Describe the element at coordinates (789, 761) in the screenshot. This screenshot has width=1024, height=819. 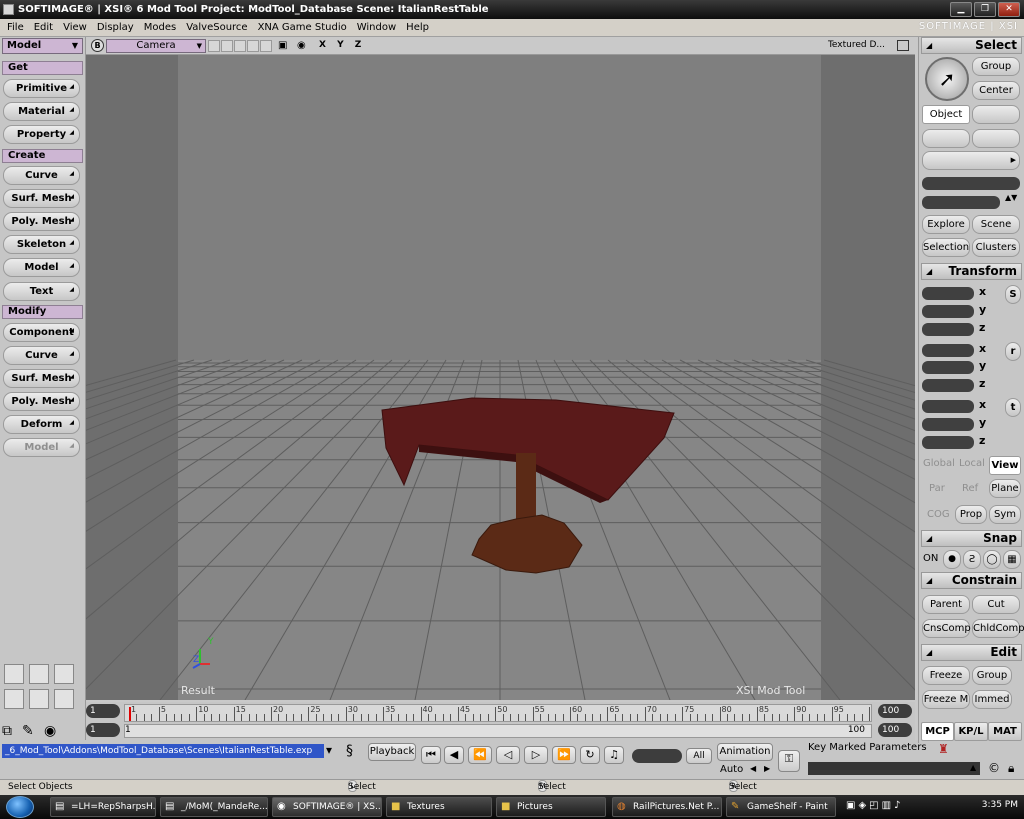
I see `key-icon: ⚿` at that location.